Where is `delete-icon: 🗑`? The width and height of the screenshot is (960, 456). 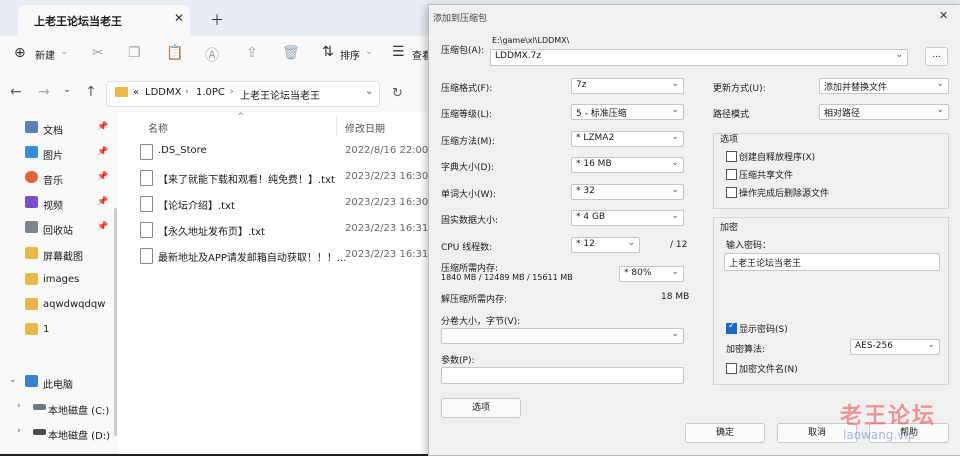
delete-icon: 🗑 is located at coordinates (291, 53).